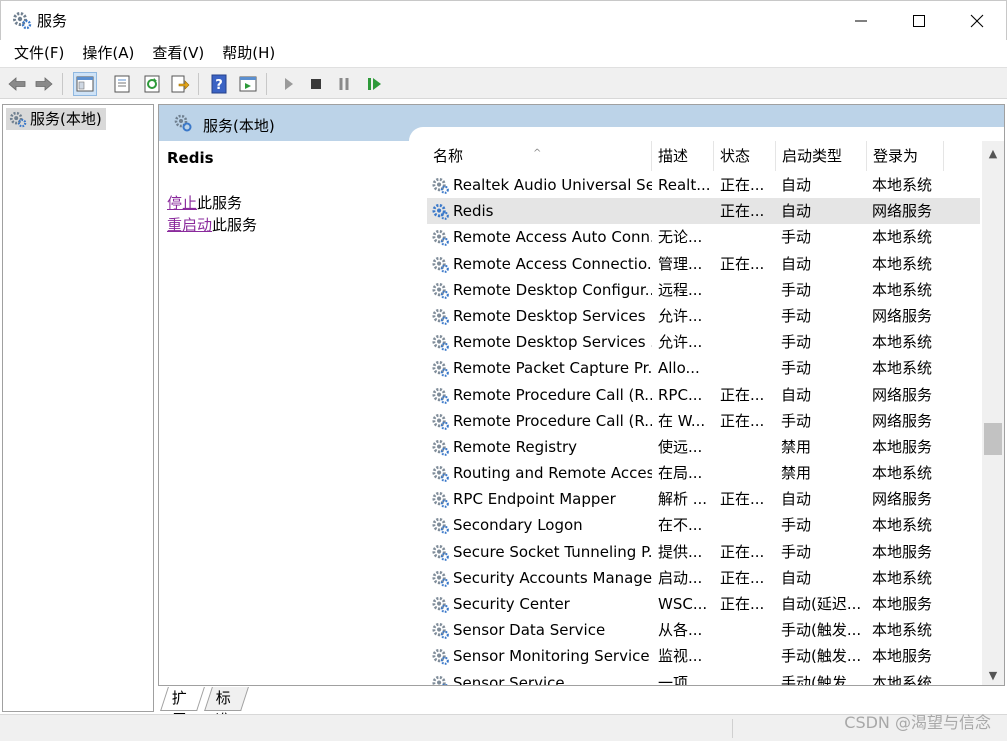 This screenshot has width=1007, height=741. I want to click on service-name-cell-text: Routing and Remote Access, so click(552, 473).